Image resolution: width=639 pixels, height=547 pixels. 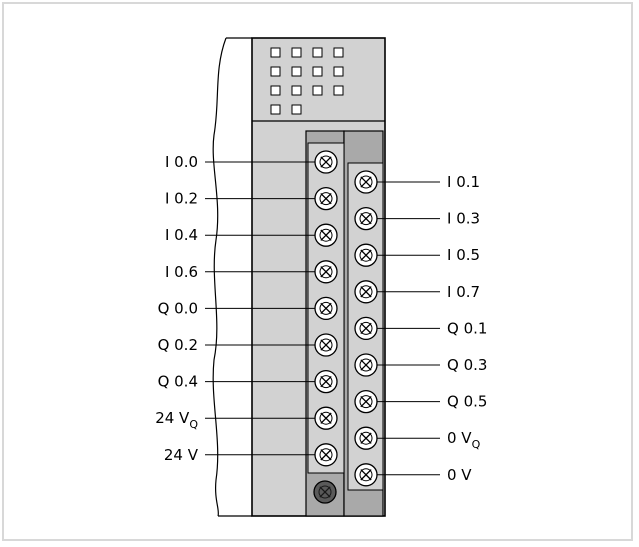 I want to click on right-terminal-strip, so click(x=397, y=328).